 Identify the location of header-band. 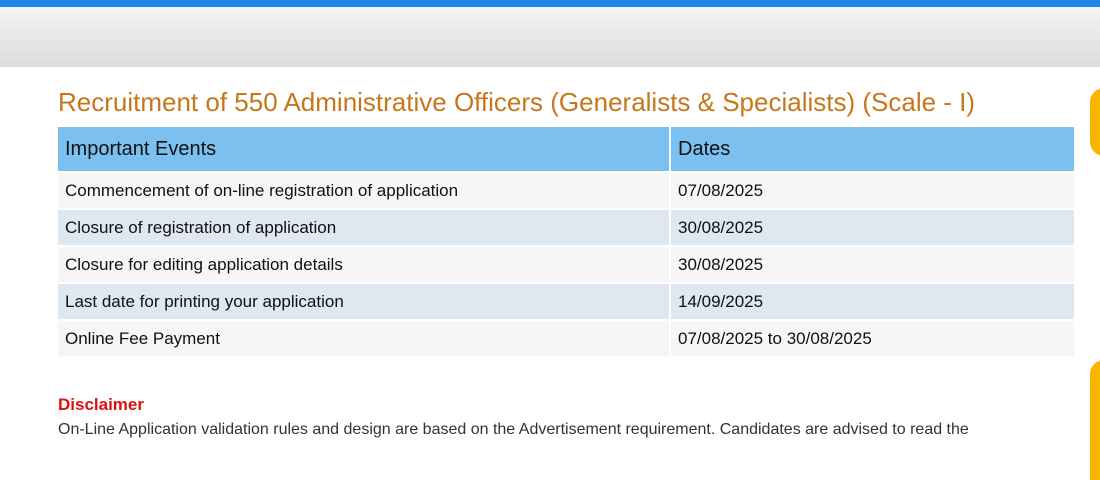
(550, 37).